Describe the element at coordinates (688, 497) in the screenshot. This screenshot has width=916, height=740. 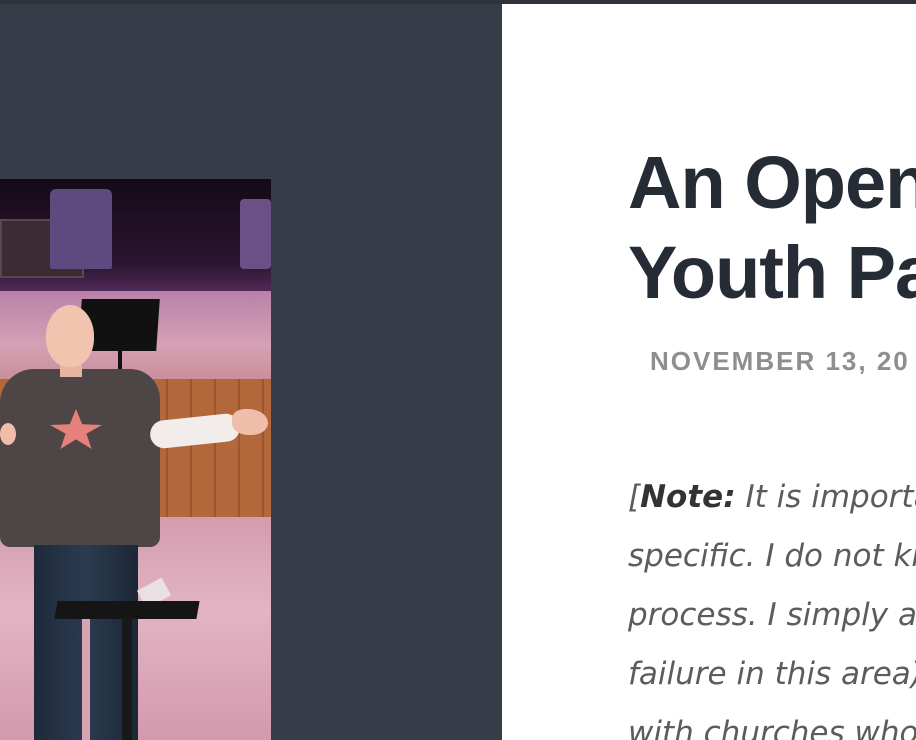
I see `body-note-label: Note:` at that location.